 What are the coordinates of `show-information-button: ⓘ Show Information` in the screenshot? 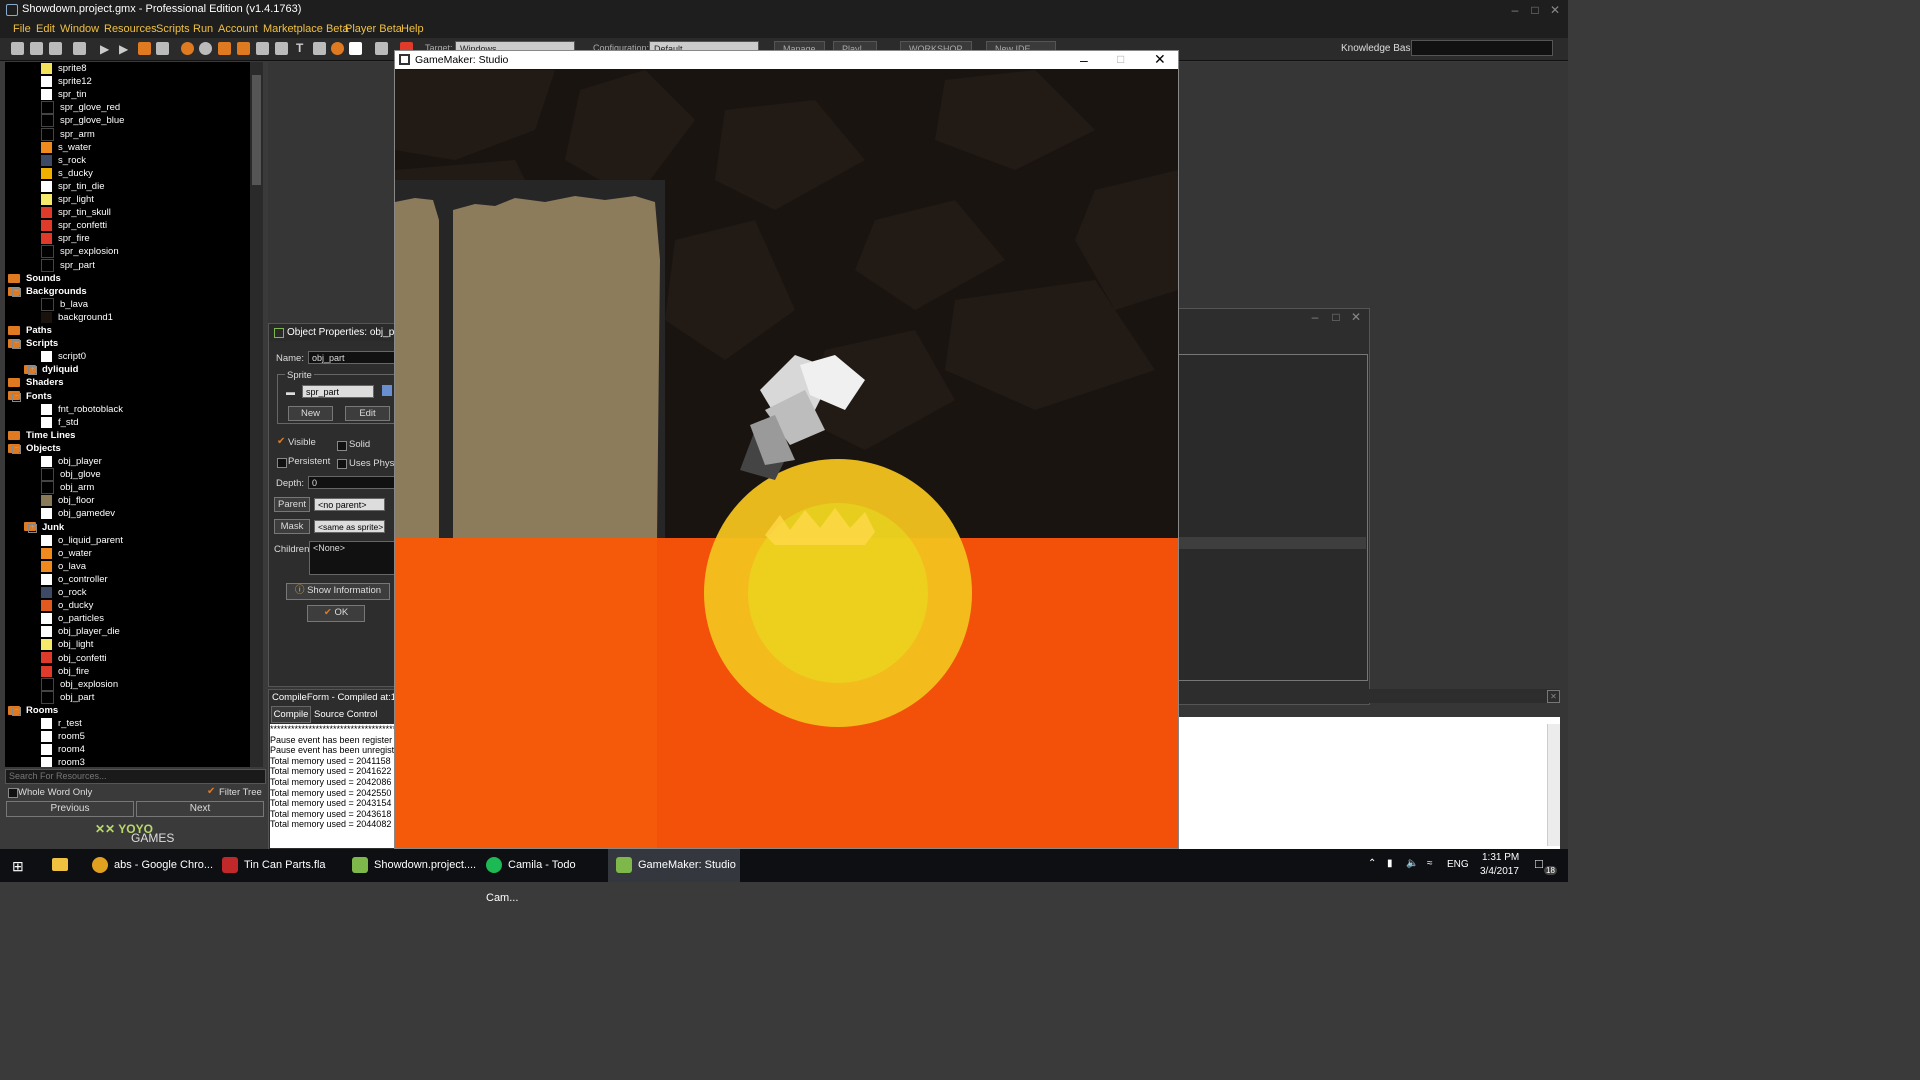 It's located at (338, 591).